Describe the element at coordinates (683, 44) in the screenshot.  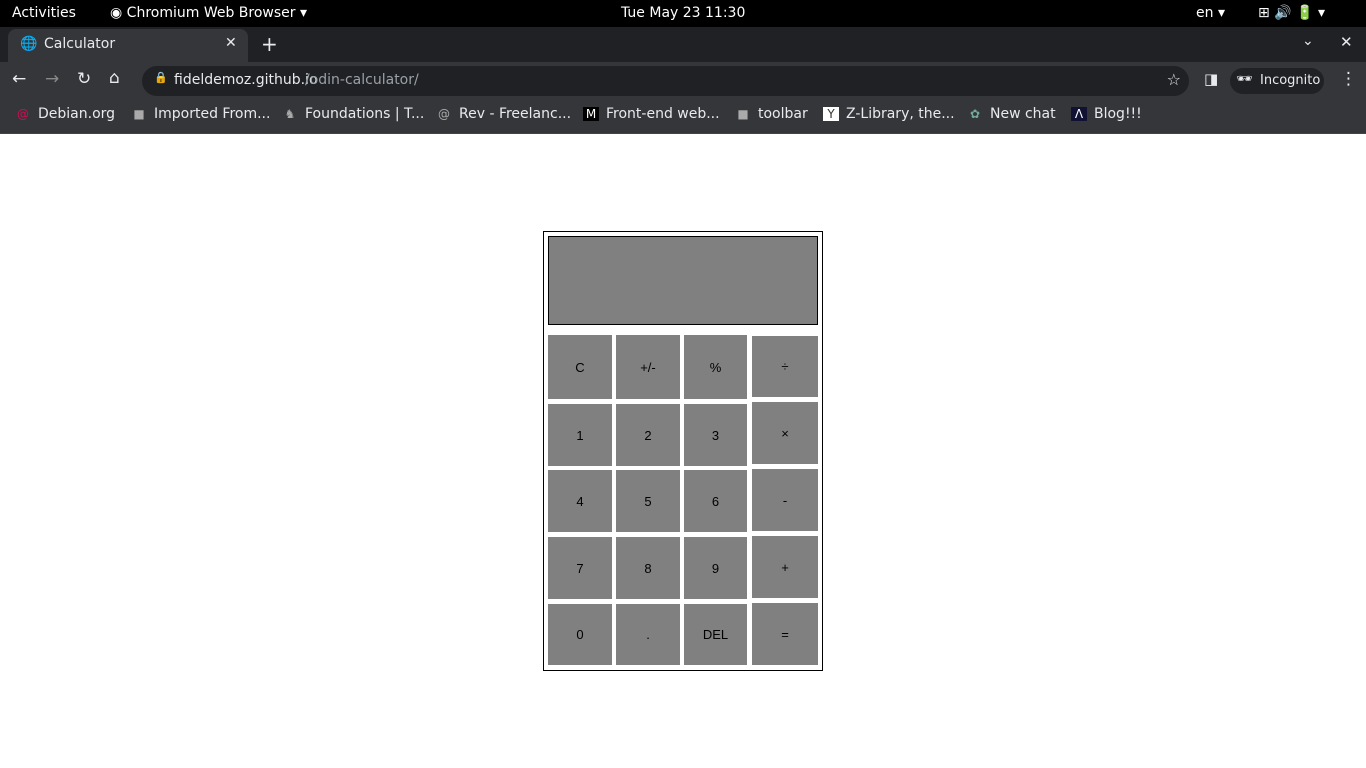
I see `tab-strip: 🌐 Calculator ✕ + ⌄ ✕` at that location.